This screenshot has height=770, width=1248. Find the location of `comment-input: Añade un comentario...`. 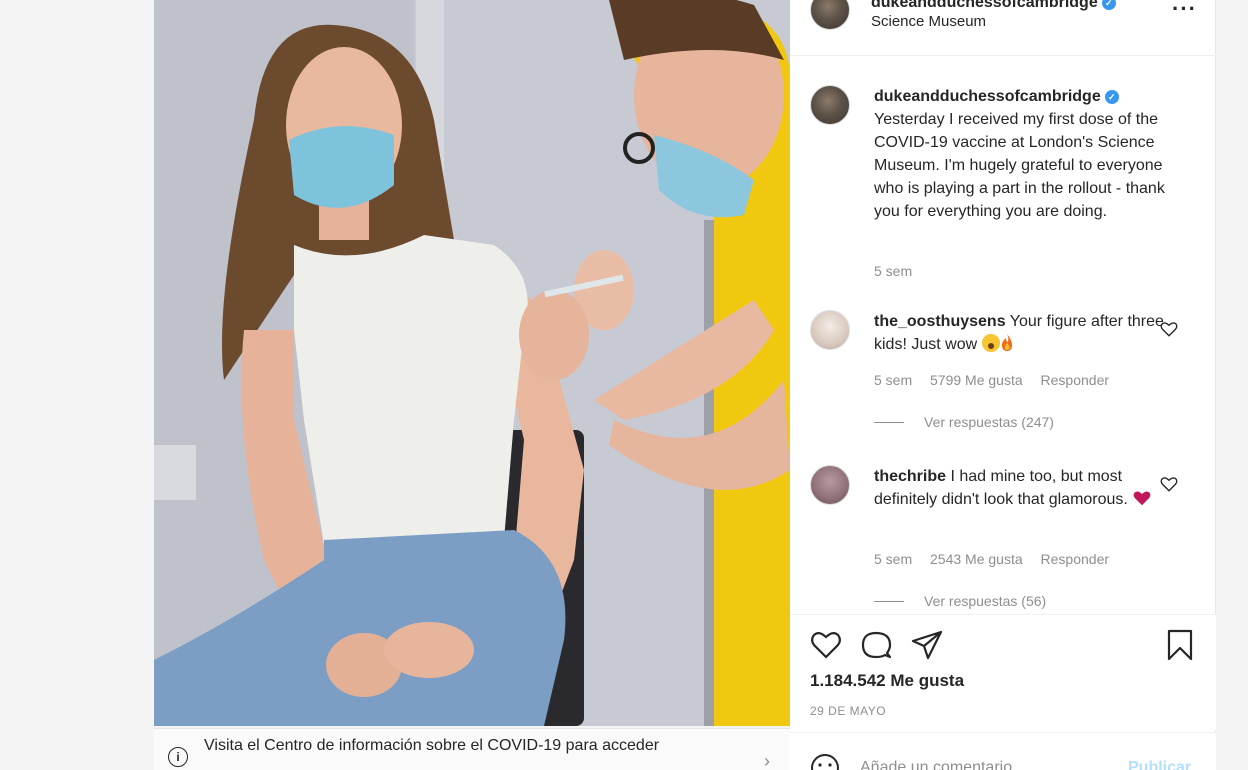

comment-input: Añade un comentario... is located at coordinates (942, 764).